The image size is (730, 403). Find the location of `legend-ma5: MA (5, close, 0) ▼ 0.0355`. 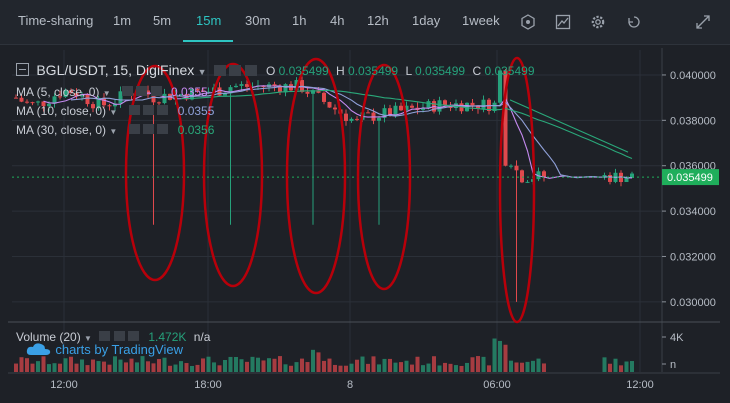

legend-ma5: MA (5, close, 0) ▼ 0.0355 is located at coordinates (112, 92).